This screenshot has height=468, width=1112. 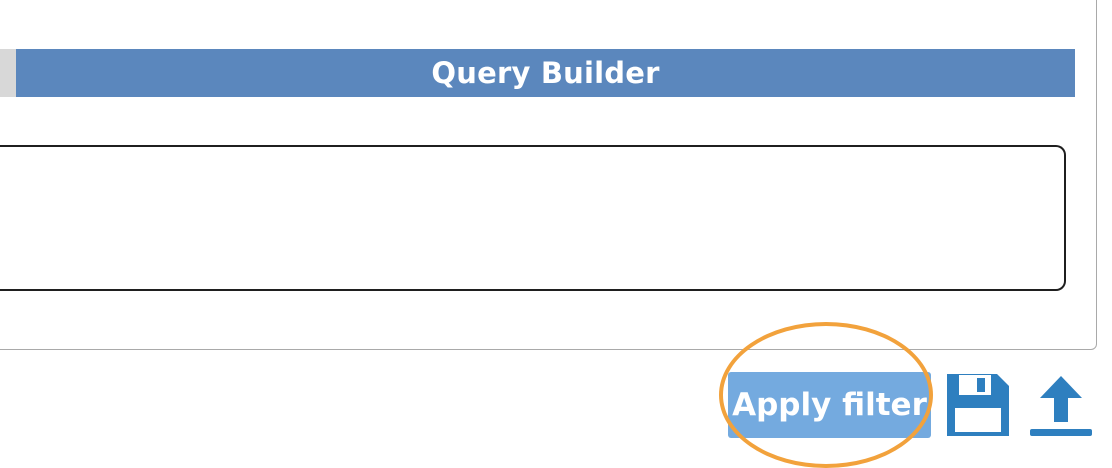 I want to click on query-builder-header: Query Builder, so click(x=545, y=73).